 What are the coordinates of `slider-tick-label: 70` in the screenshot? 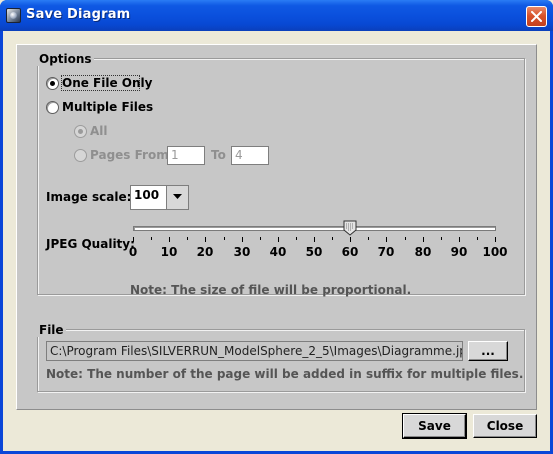 It's located at (386, 252).